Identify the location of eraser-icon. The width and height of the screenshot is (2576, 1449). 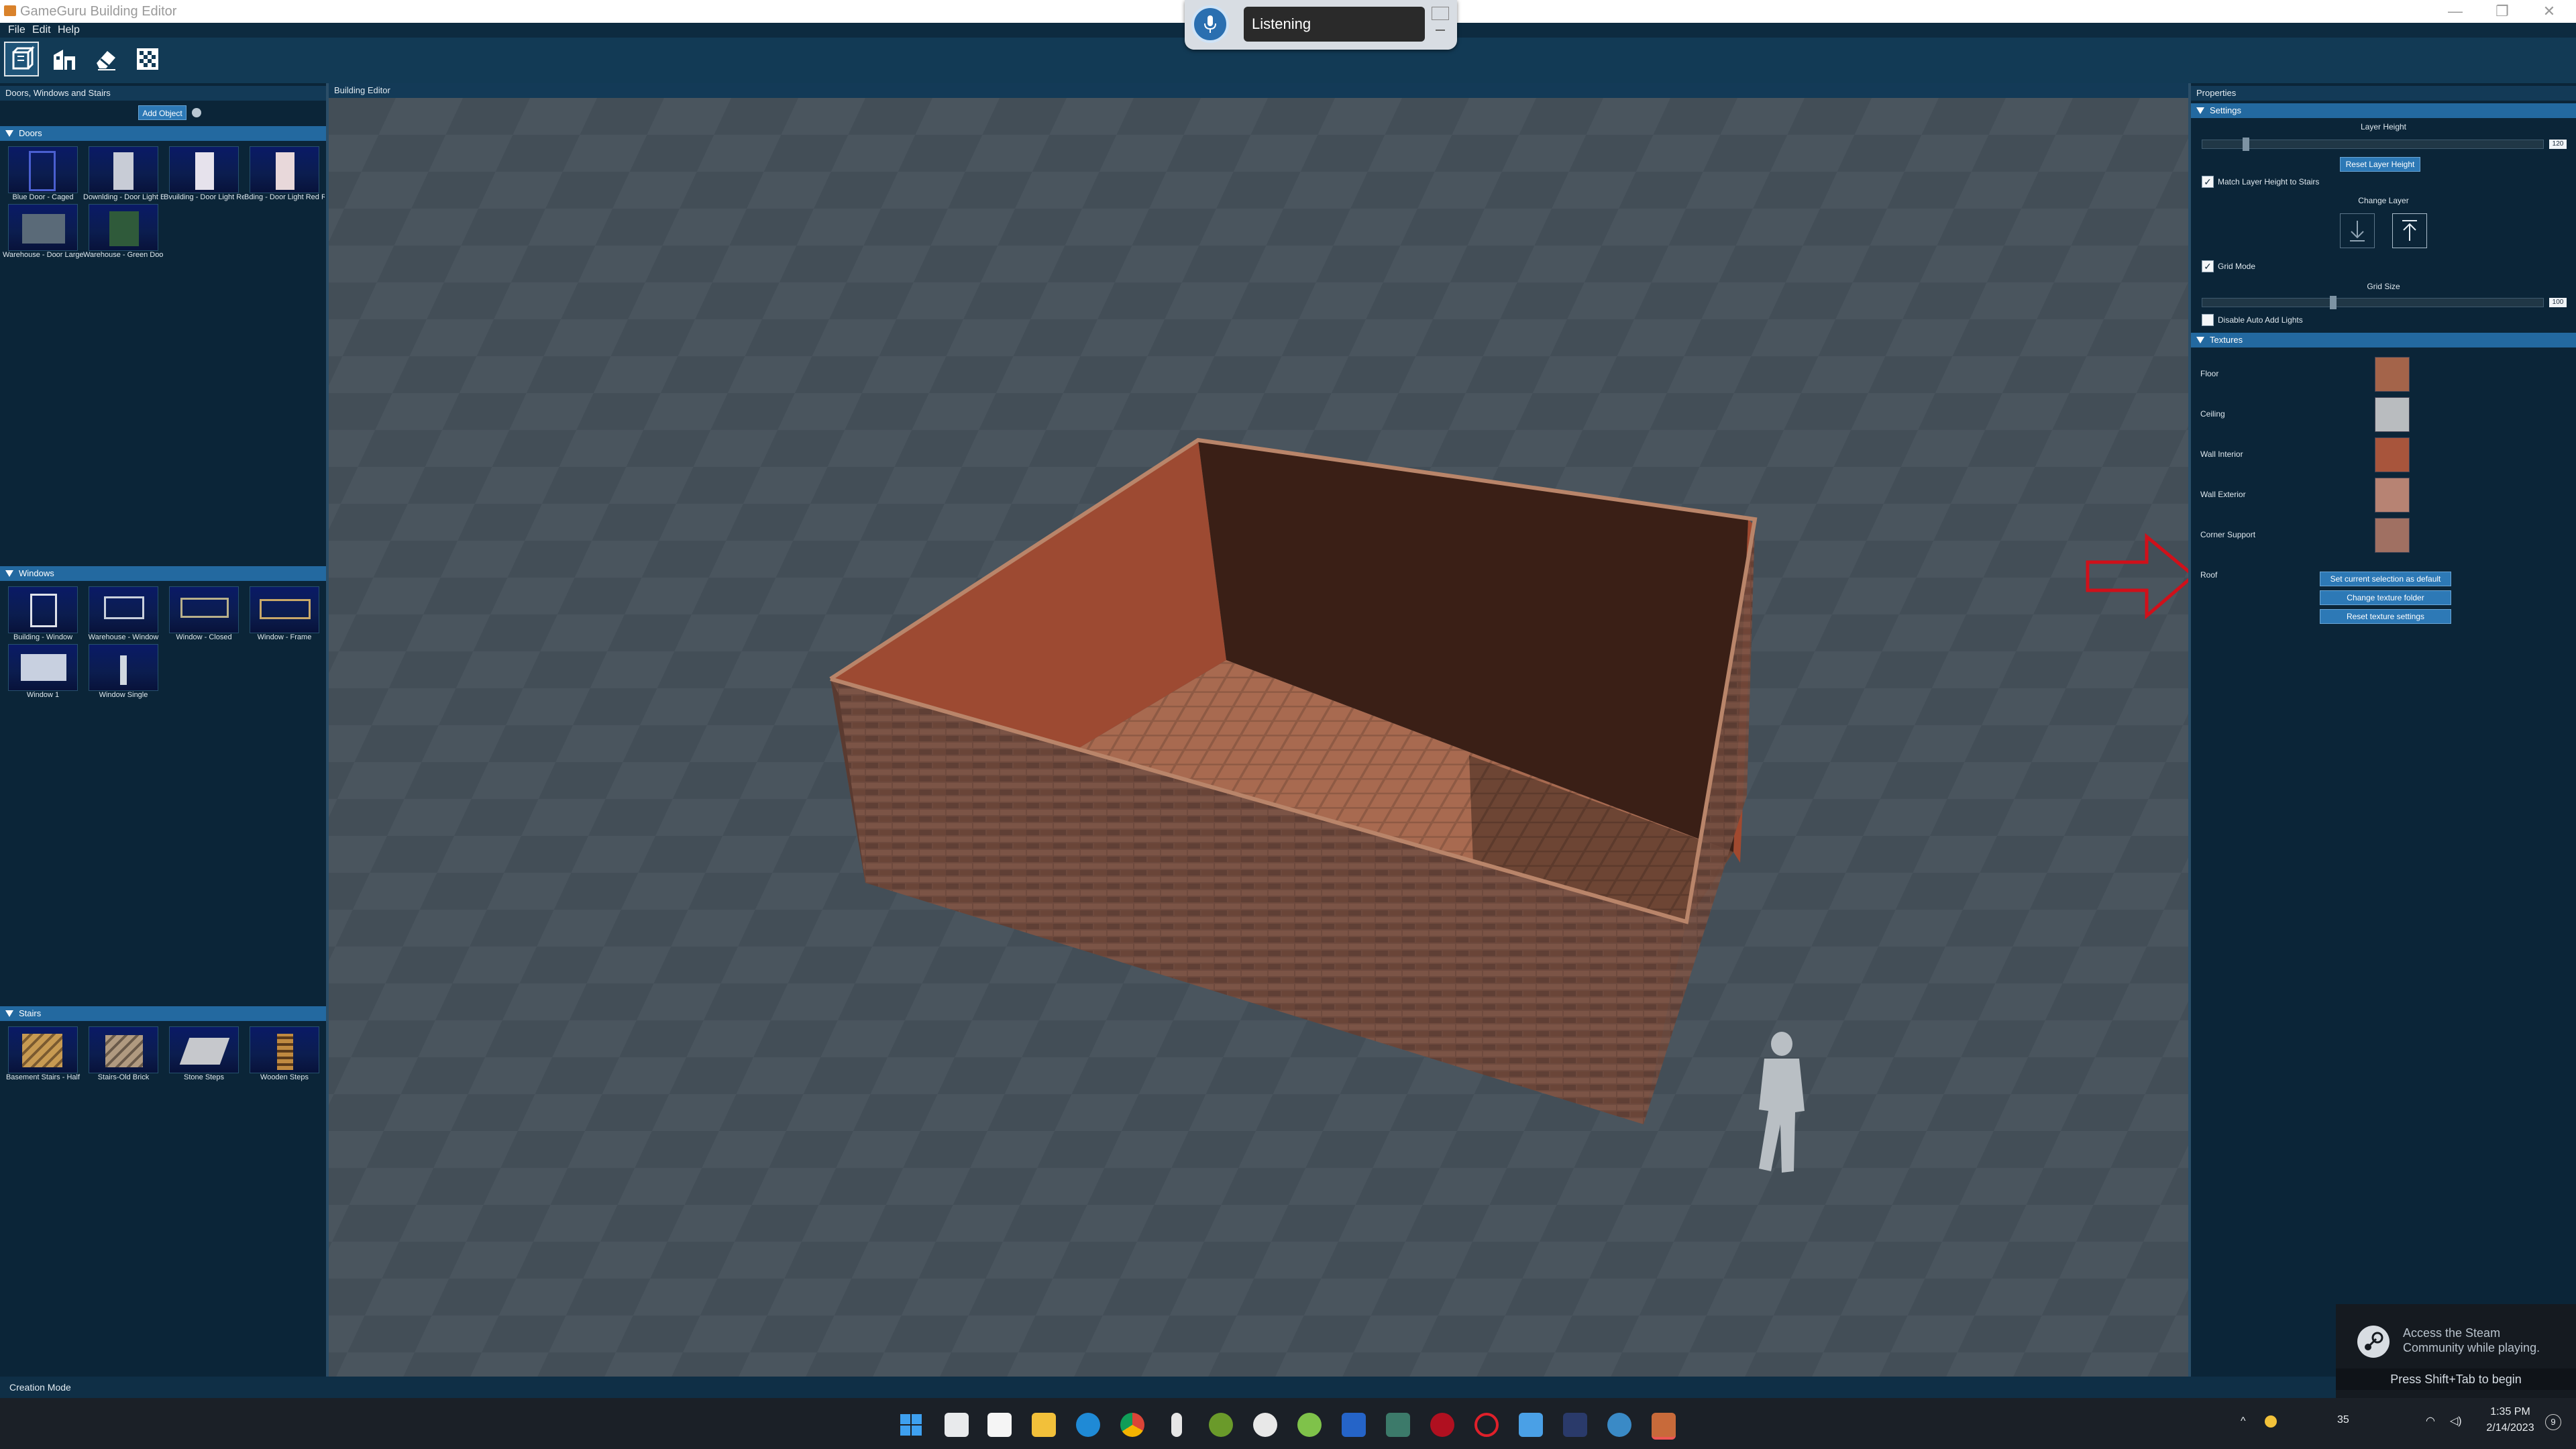
(106, 60).